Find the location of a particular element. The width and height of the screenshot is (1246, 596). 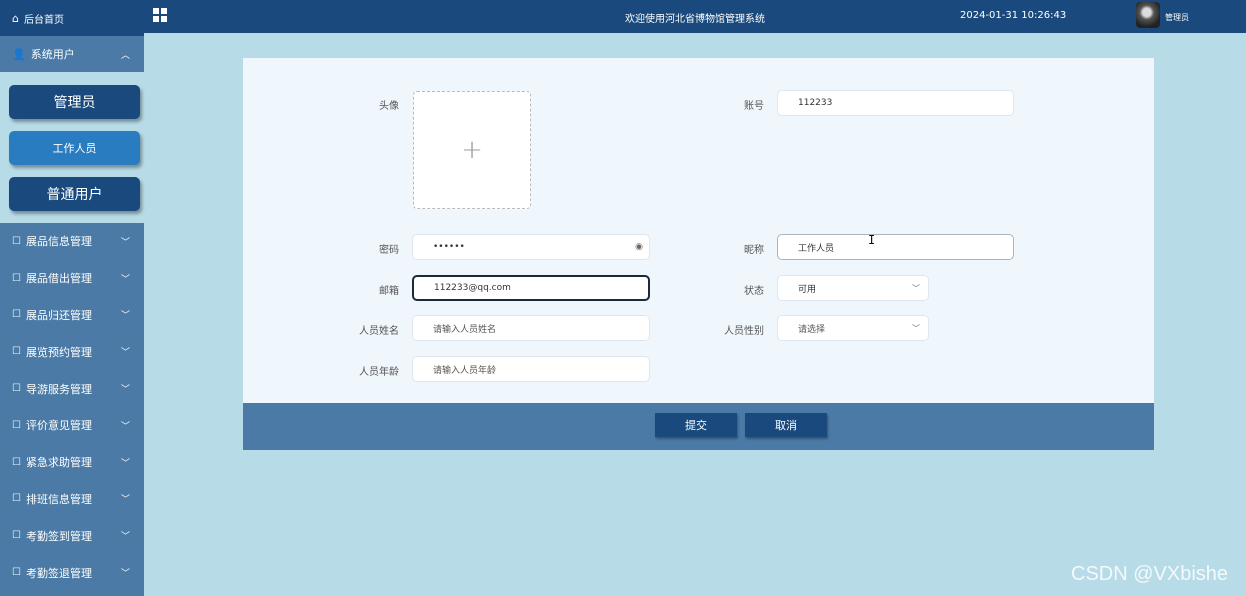

sidebar-group-label: 系统用户 is located at coordinates (52, 54).